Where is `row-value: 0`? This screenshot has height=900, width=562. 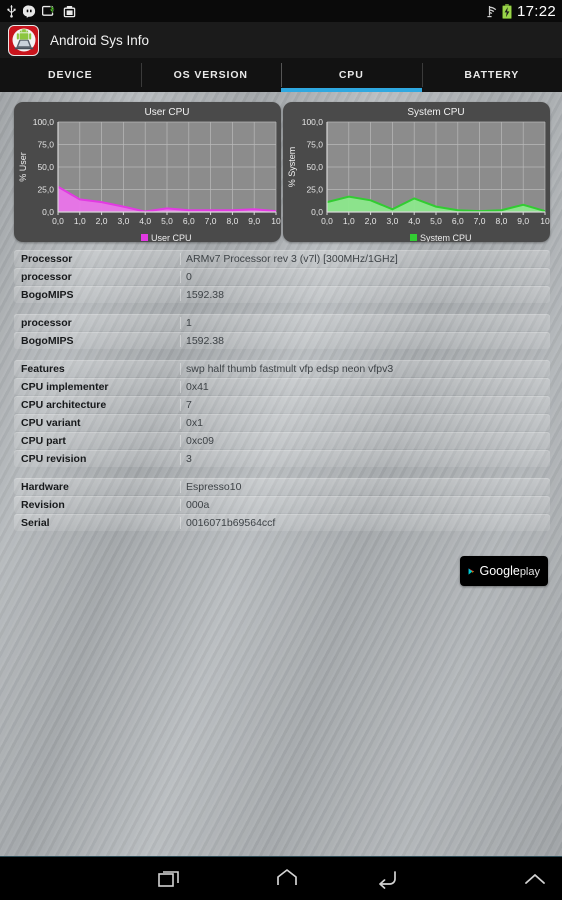 row-value: 0 is located at coordinates (365, 276).